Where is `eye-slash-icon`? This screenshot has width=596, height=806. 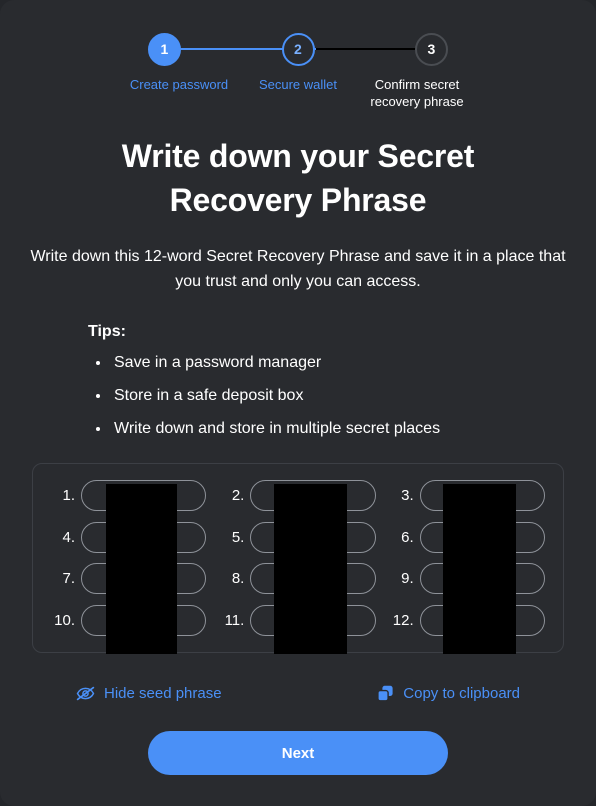 eye-slash-icon is located at coordinates (85, 693).